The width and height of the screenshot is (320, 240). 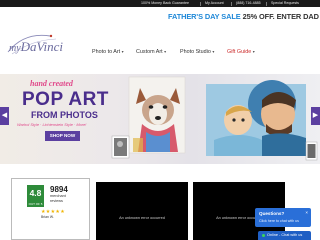 I want to click on money-back-link: 100% Money Back Guarantee, so click(x=165, y=3).